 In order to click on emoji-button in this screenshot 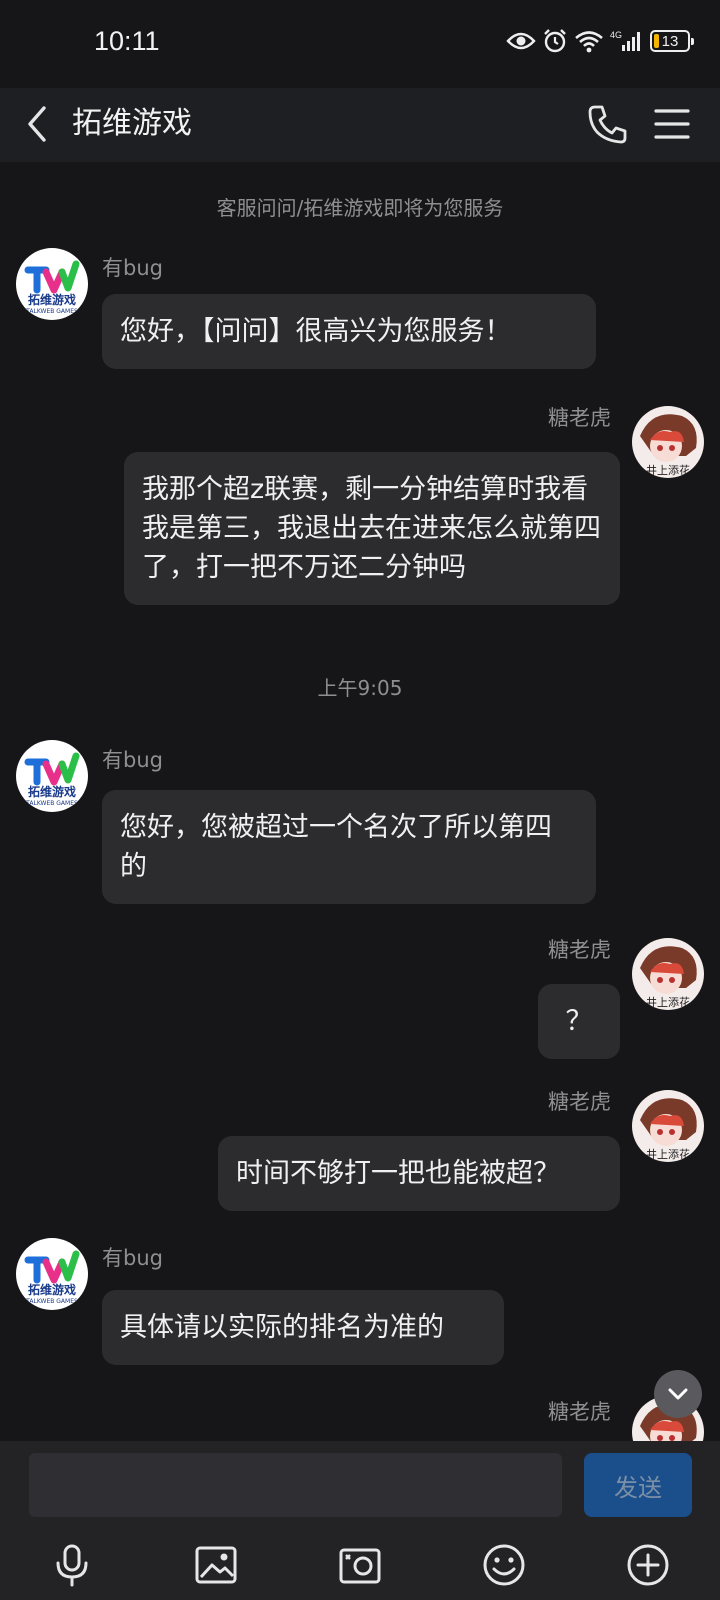, I will do `click(504, 1565)`.